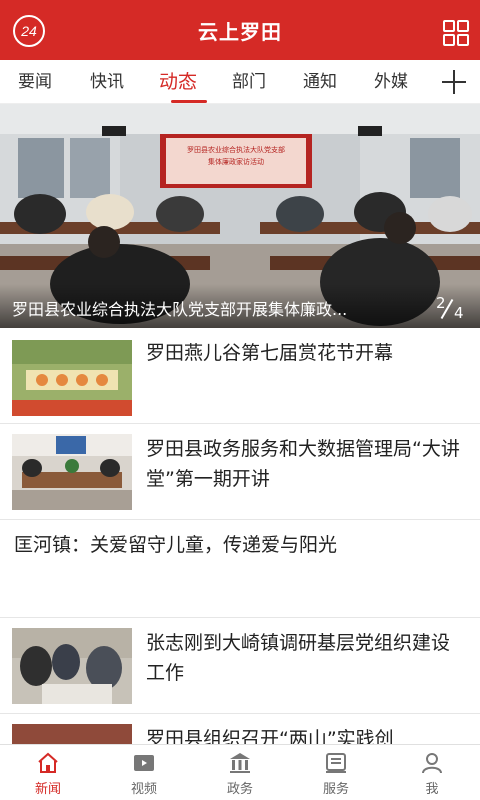 The image size is (480, 800). I want to click on tab-kuaixun: 快讯, so click(107, 82).